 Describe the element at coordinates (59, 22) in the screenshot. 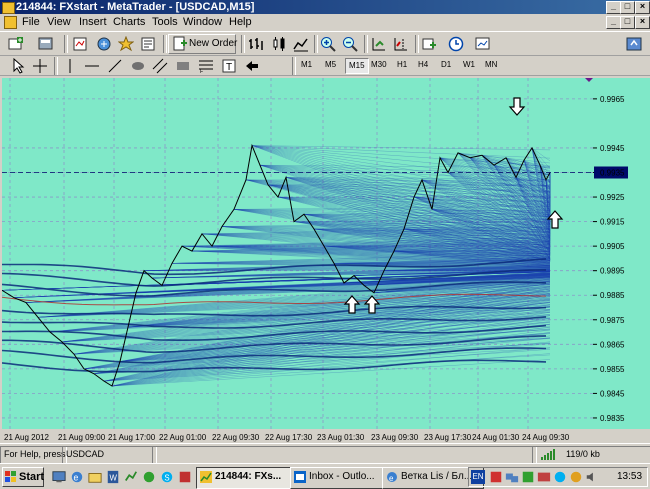

I see `menu-view: View` at that location.